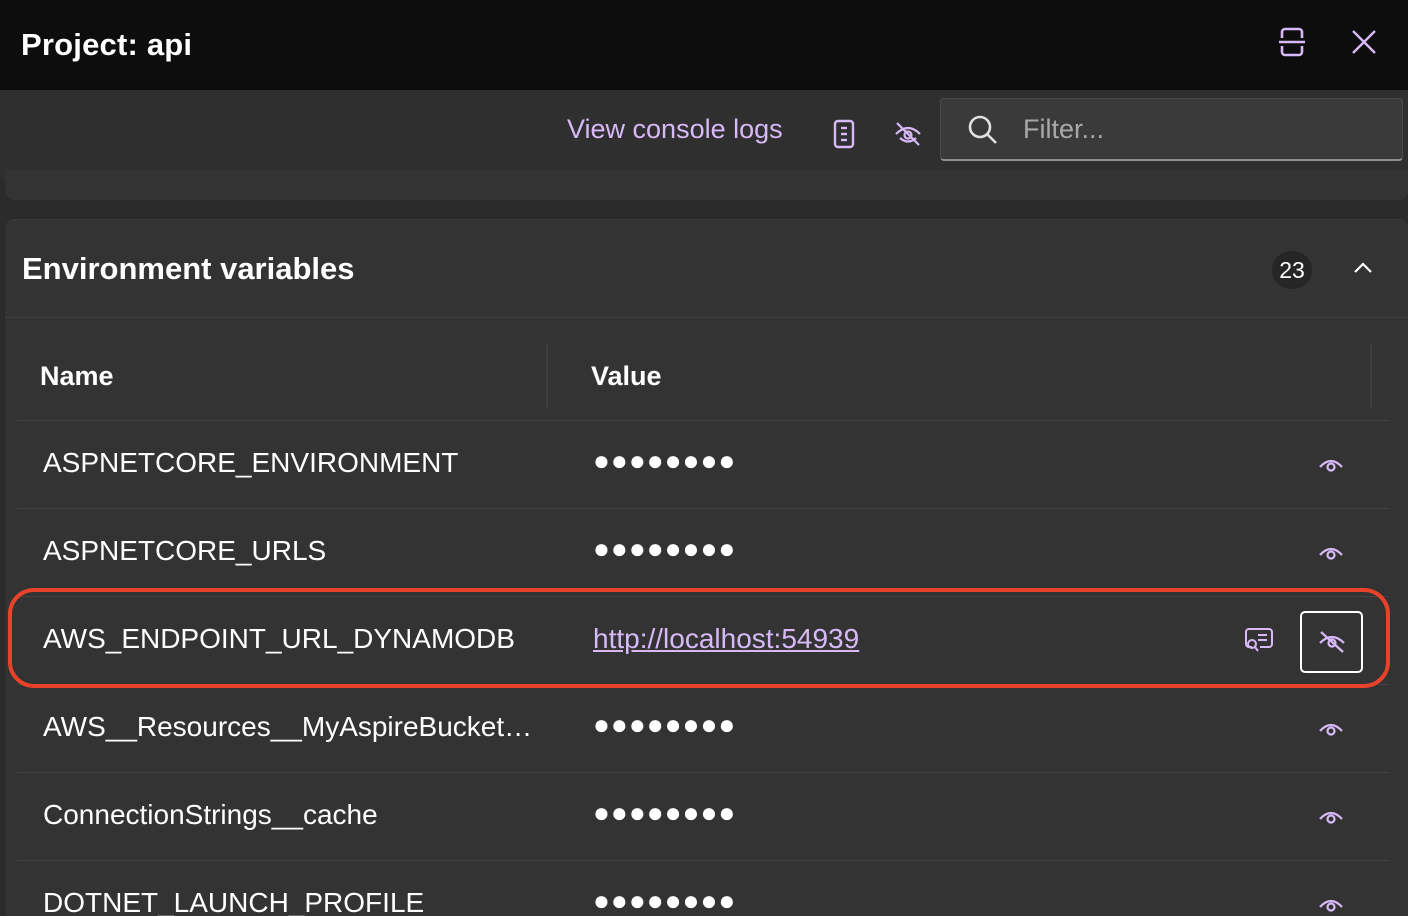  I want to click on variable-name: ASPNETCORE_URLS, so click(185, 550).